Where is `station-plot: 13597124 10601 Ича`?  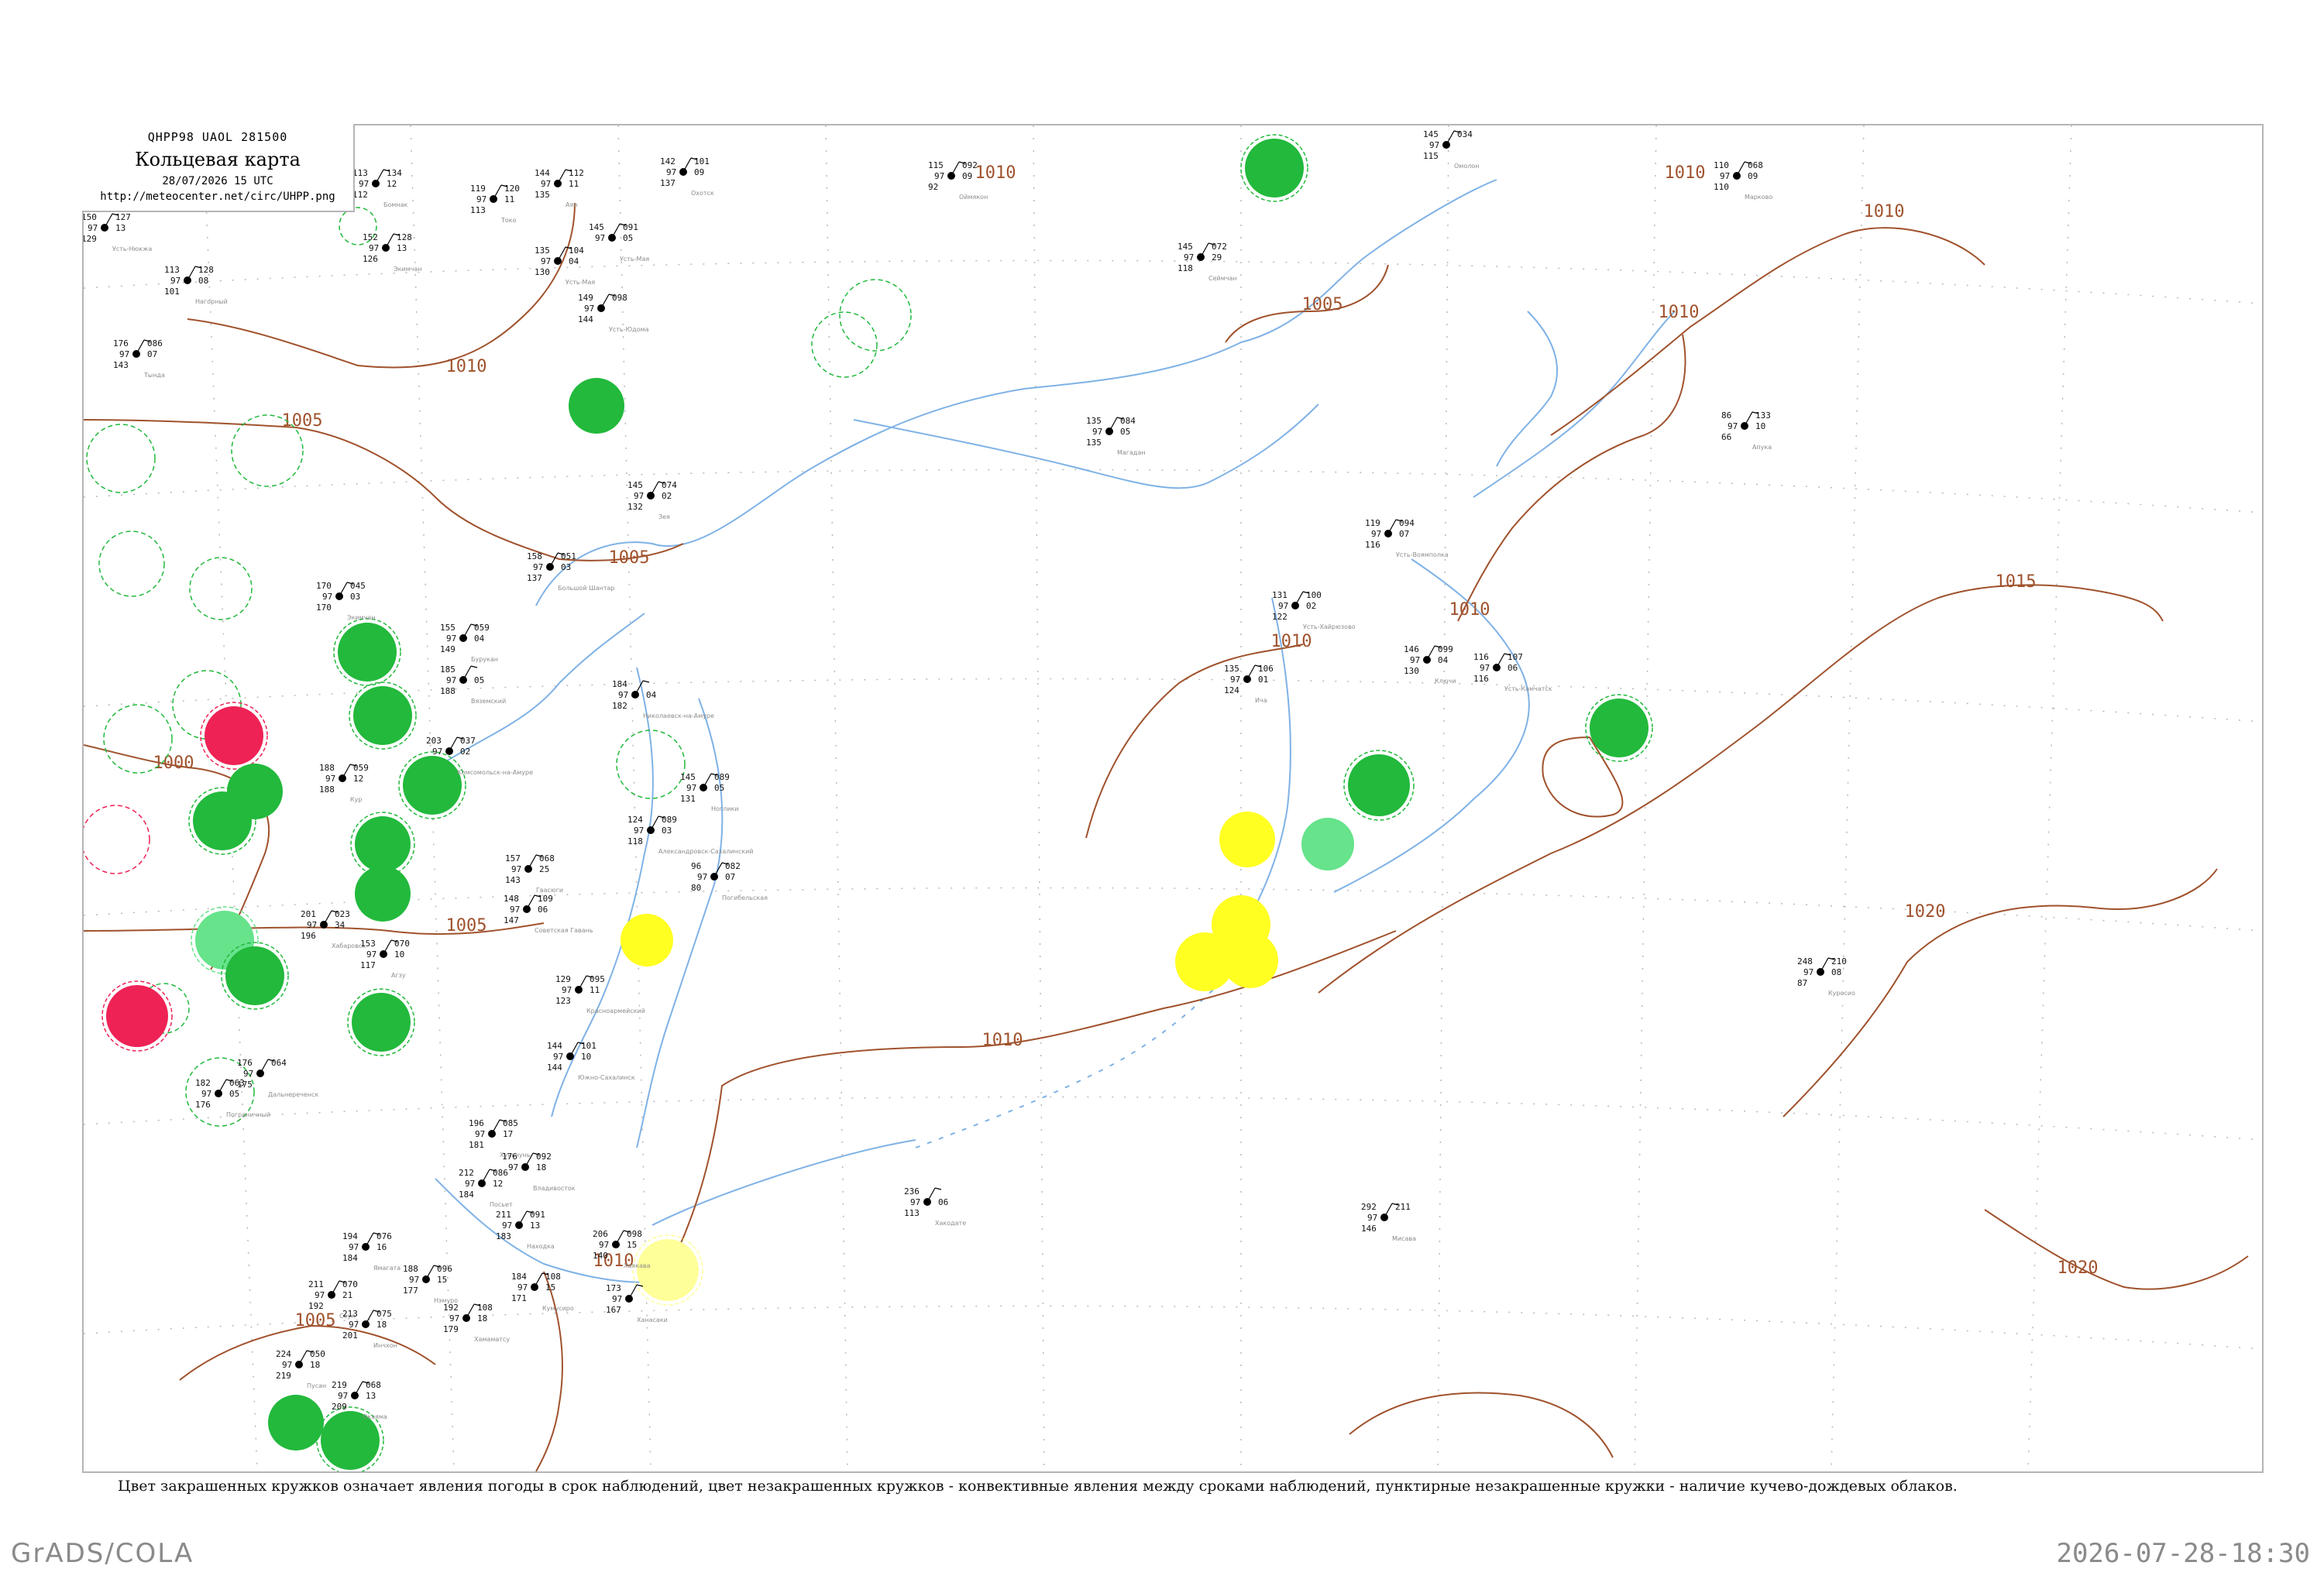
station-plot: 13597124 10601 Ича is located at coordinates (1249, 684).